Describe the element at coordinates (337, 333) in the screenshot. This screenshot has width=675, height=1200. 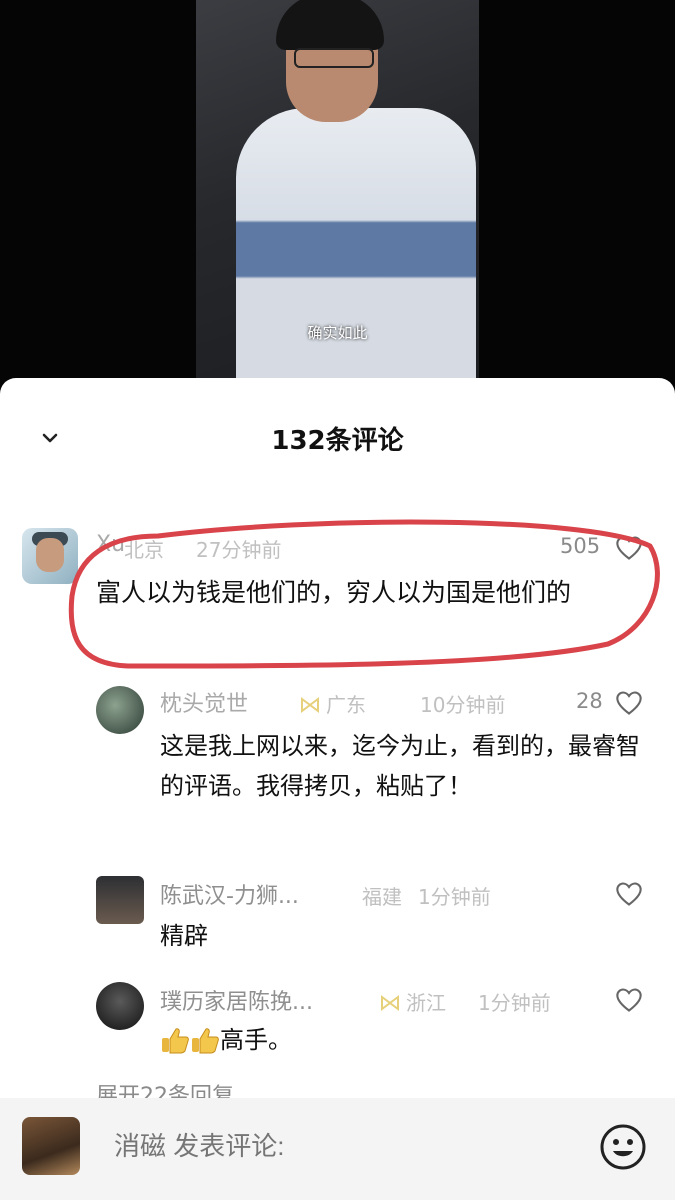
I see `video-subtitle: 确实如此` at that location.